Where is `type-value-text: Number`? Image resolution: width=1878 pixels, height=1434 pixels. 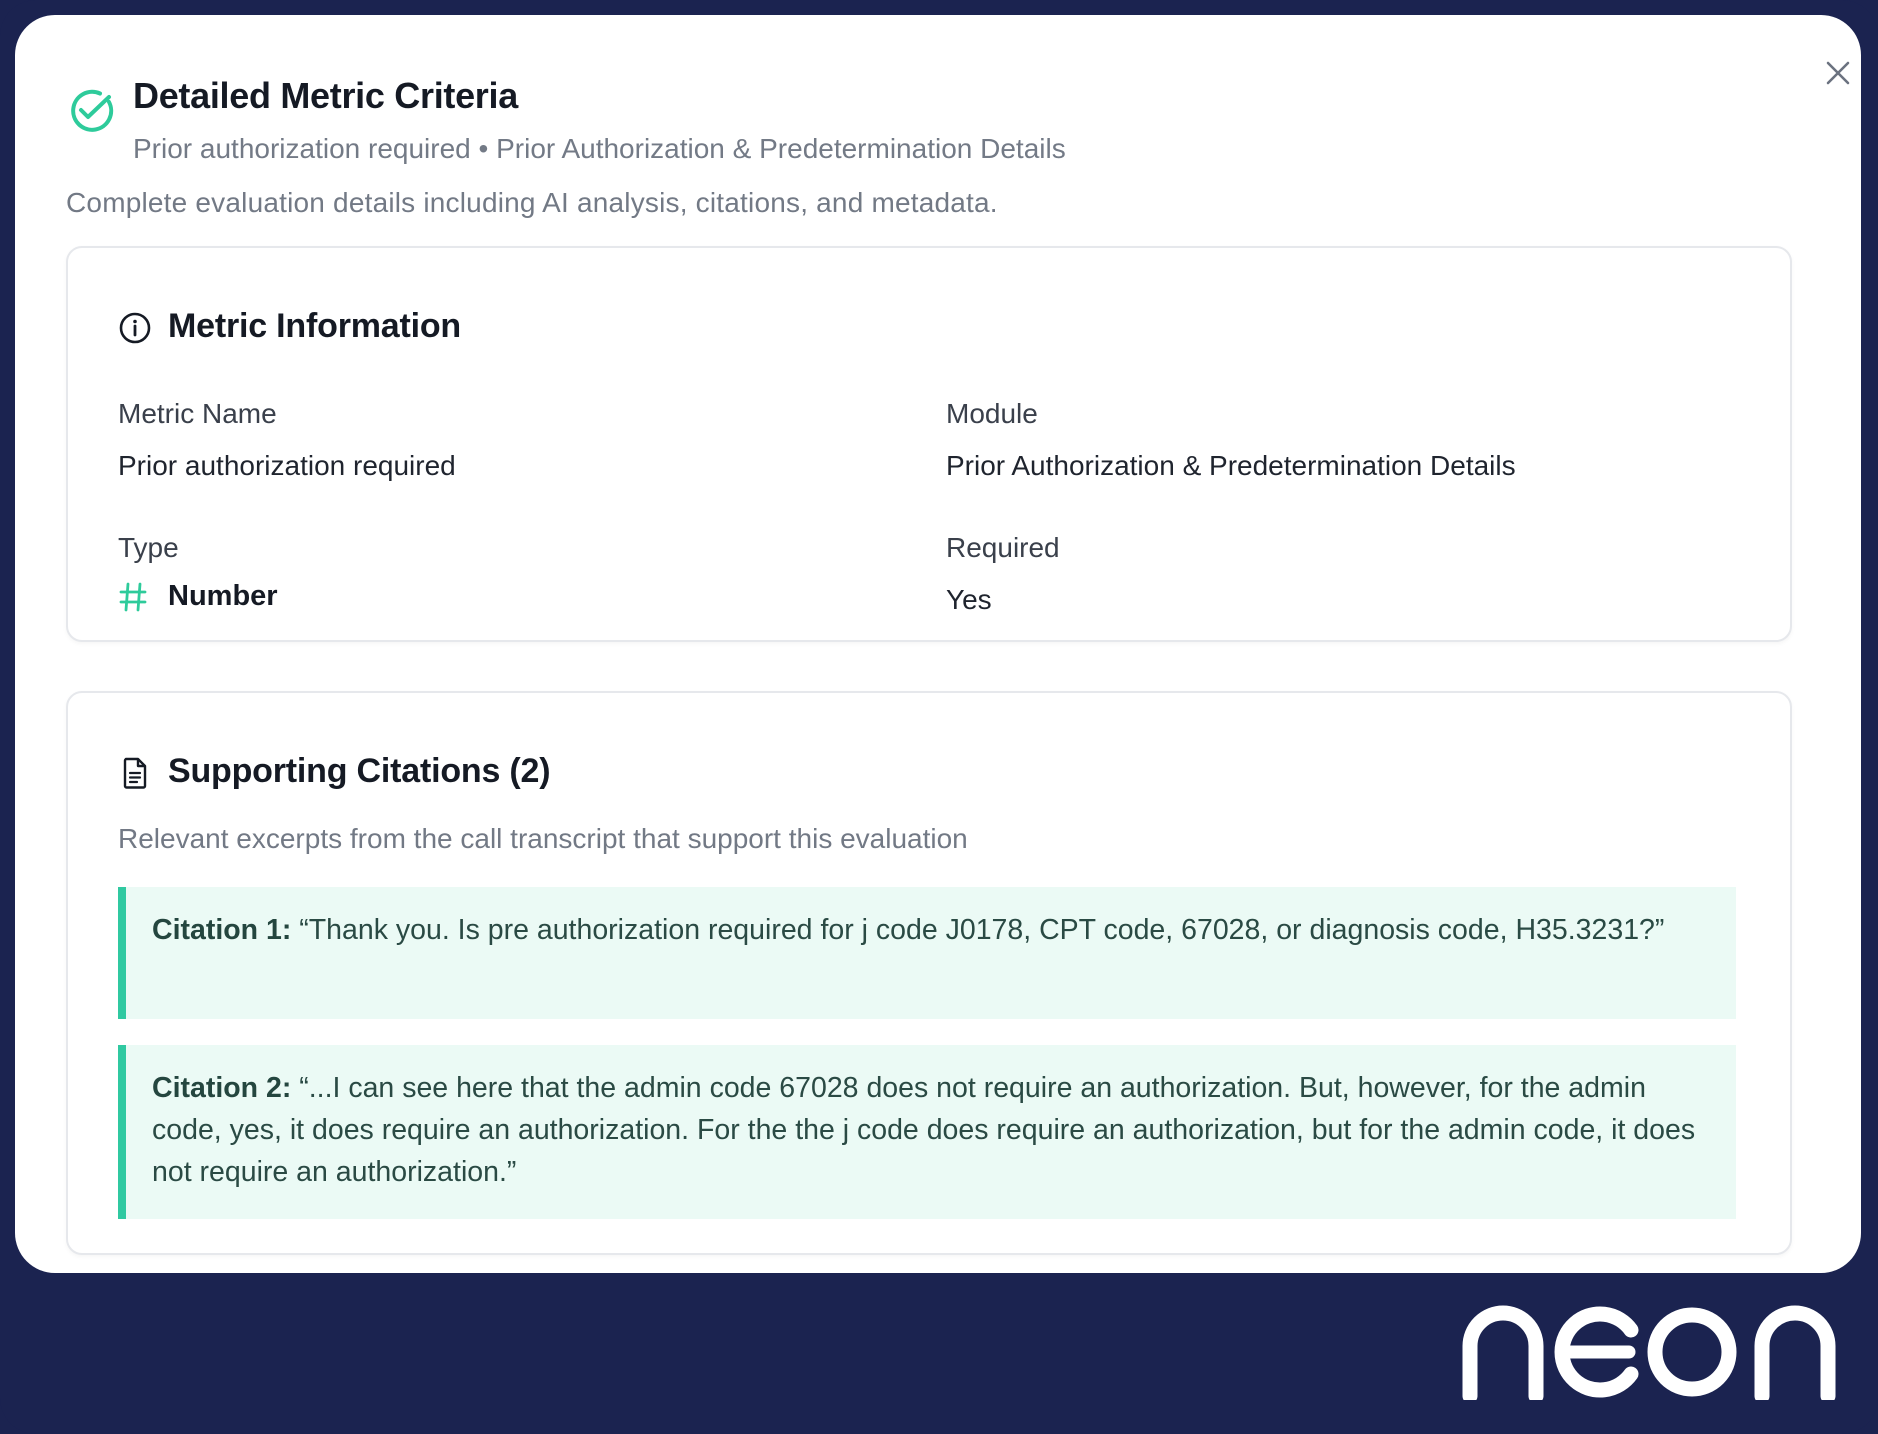 type-value-text: Number is located at coordinates (223, 596).